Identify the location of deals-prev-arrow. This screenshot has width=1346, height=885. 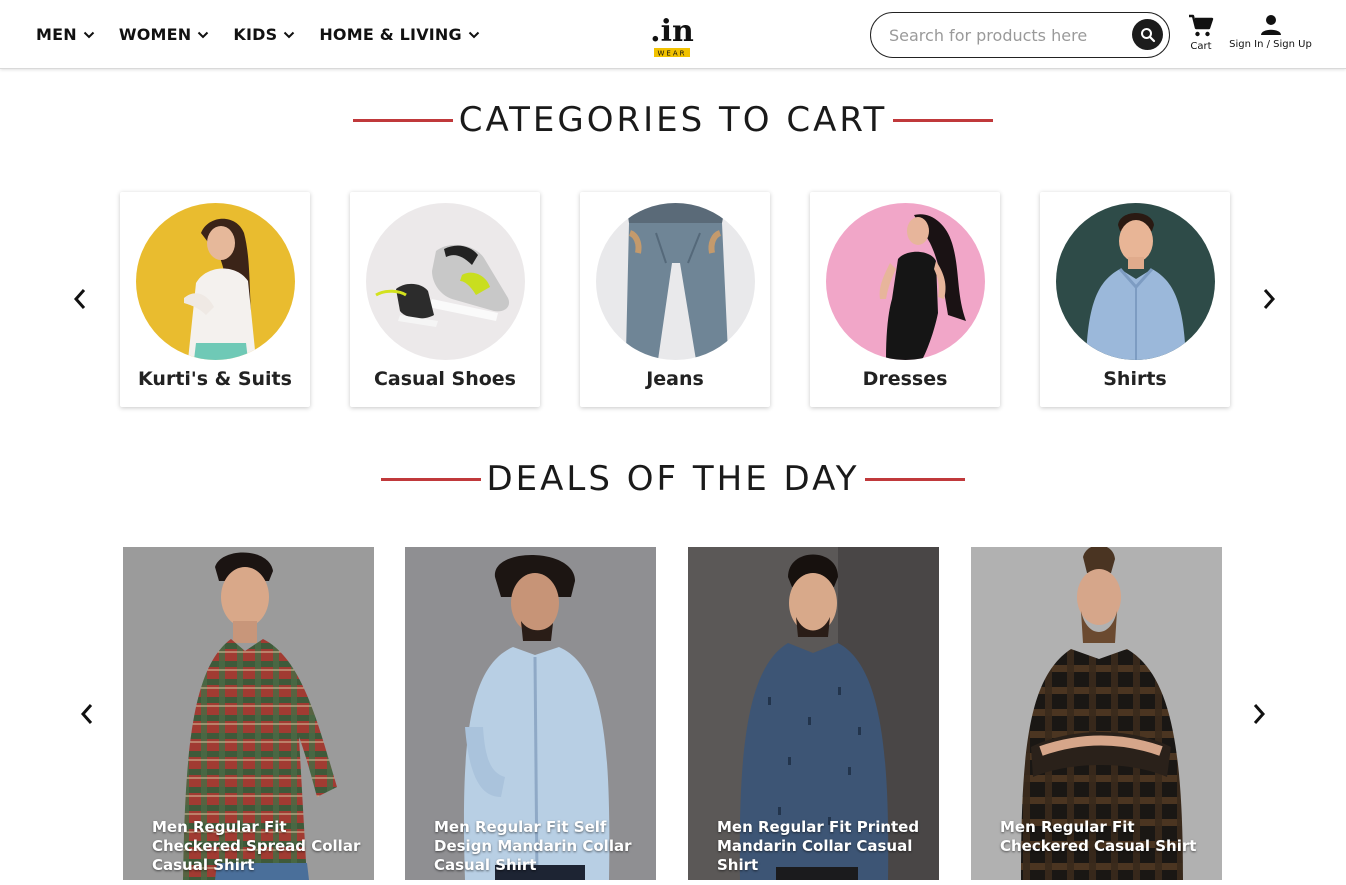
(87, 714).